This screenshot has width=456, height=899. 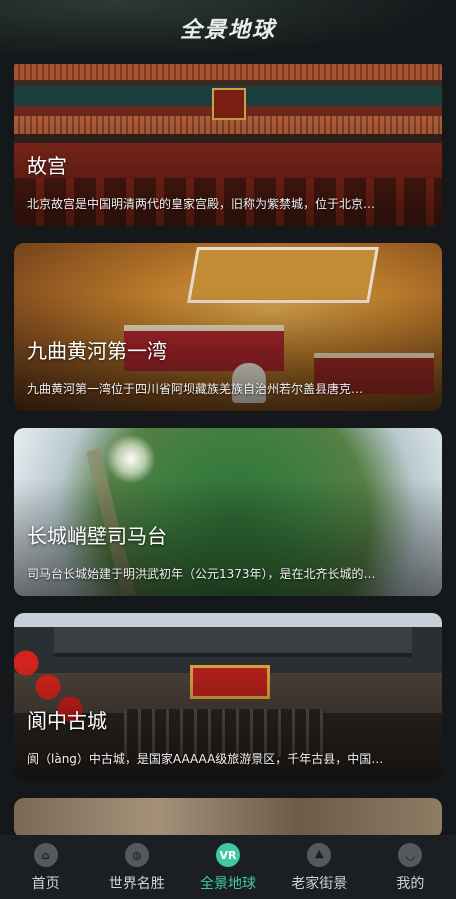 I want to click on nav-world-sights: ◍ 世界名胜, so click(x=136, y=867).